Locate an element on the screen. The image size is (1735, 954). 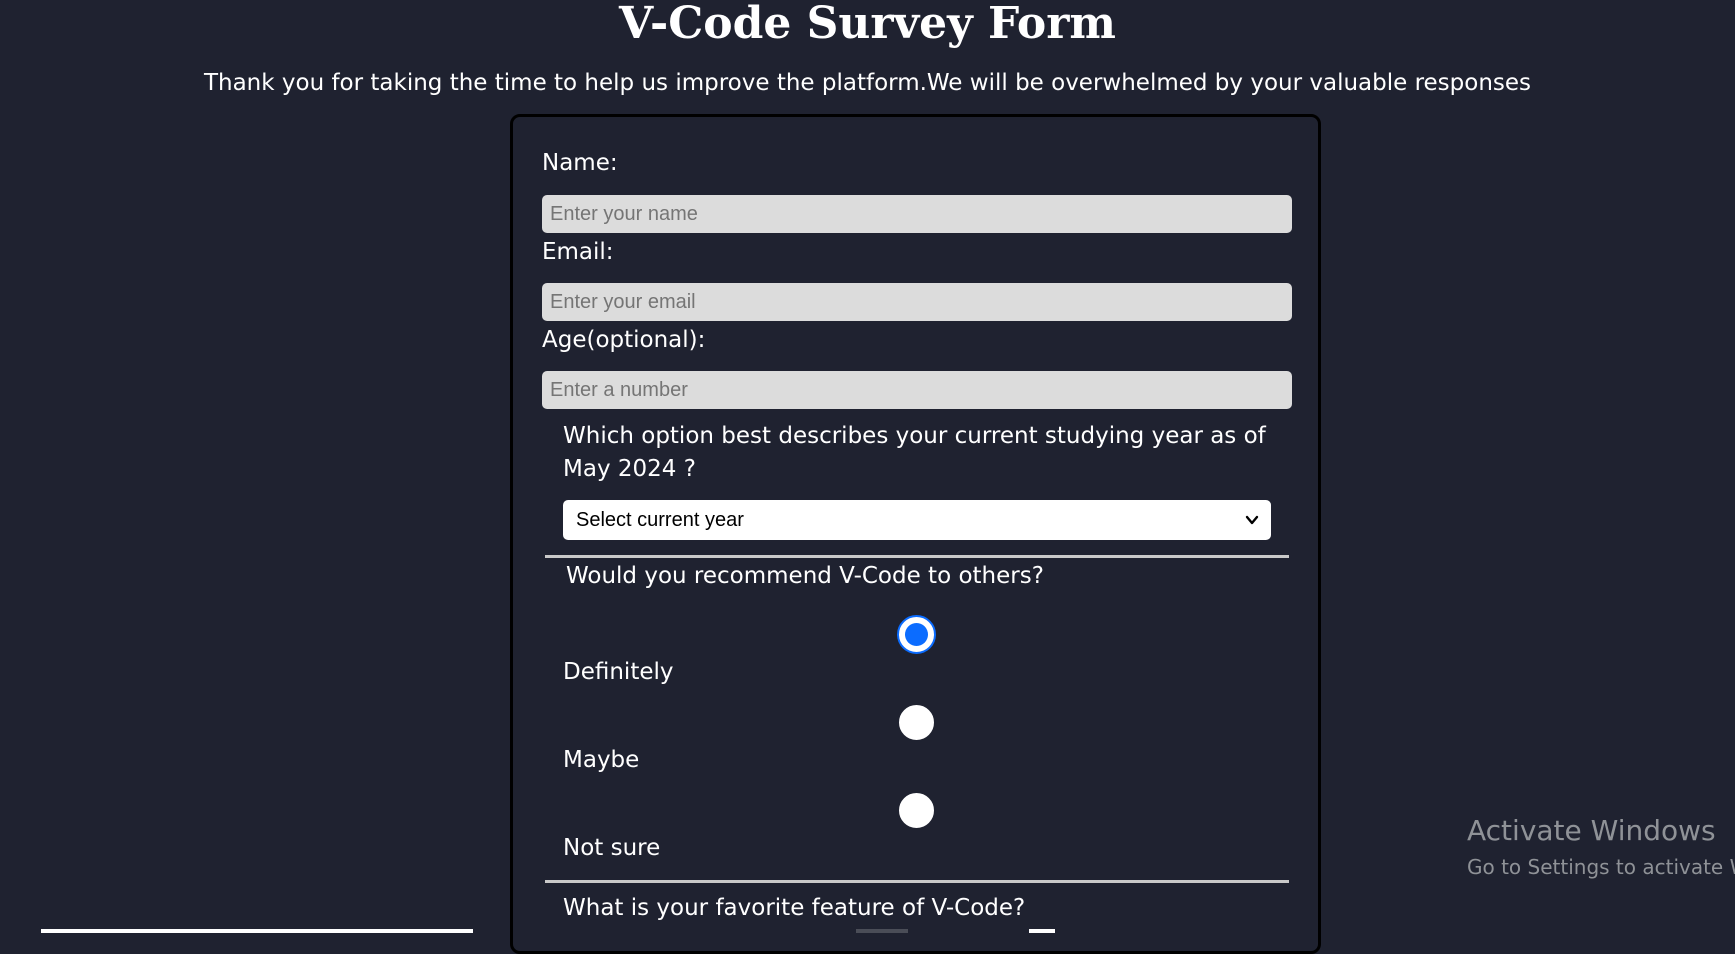
name-input is located at coordinates (917, 214).